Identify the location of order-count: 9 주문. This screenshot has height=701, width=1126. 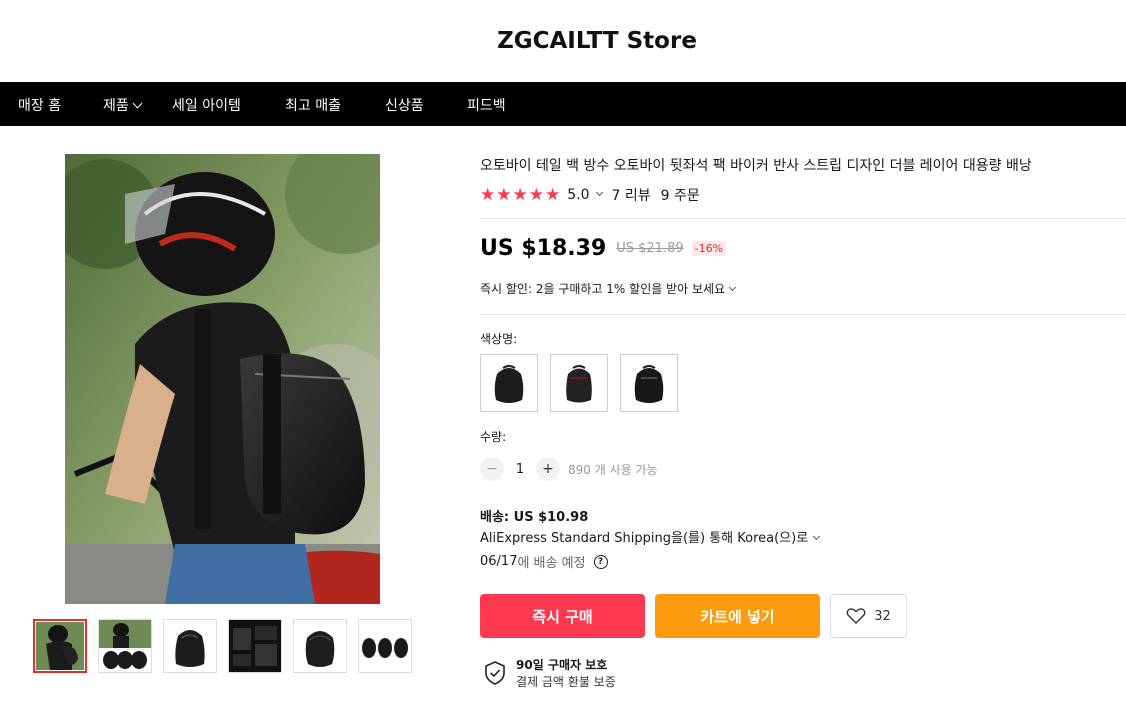
(680, 196).